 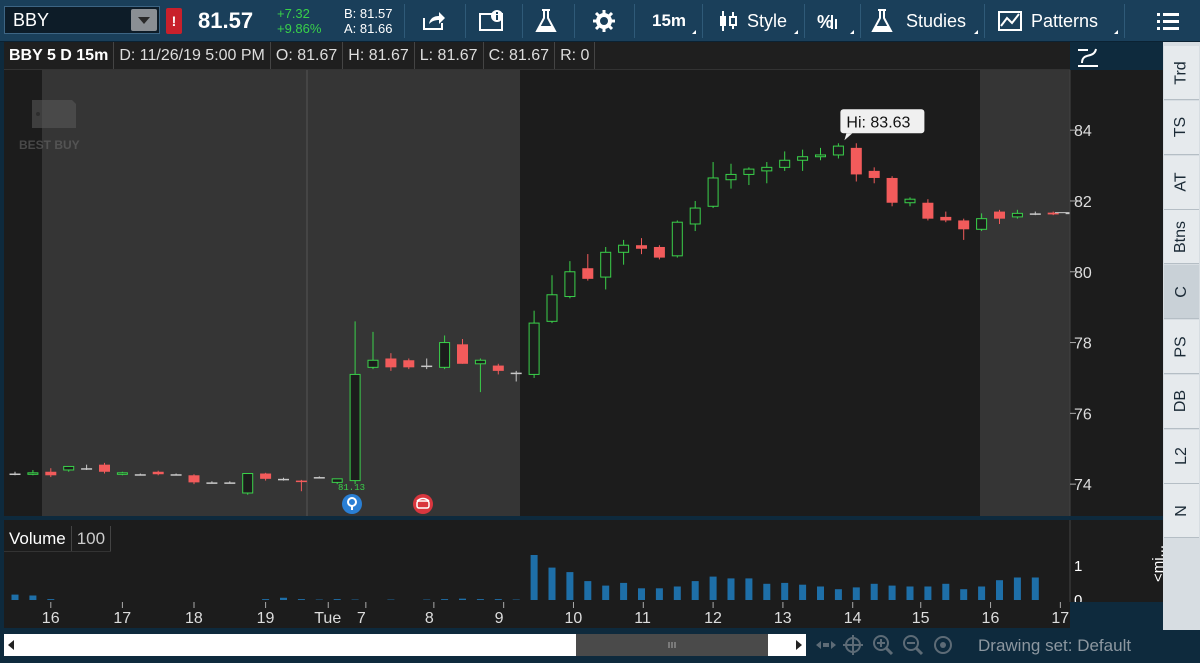 I want to click on sidebar-tab-label: C, so click(x=1181, y=291).